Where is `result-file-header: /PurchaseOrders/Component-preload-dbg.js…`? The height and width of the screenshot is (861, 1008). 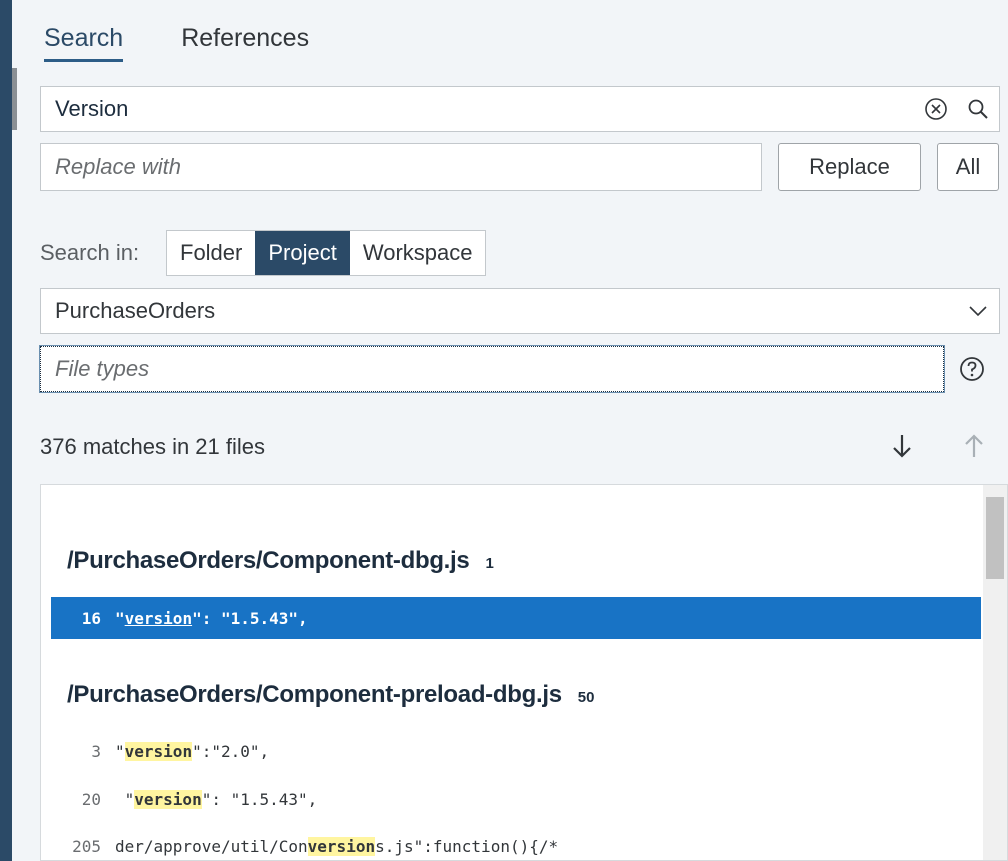 result-file-header: /PurchaseOrders/Component-preload-dbg.js… is located at coordinates (330, 695).